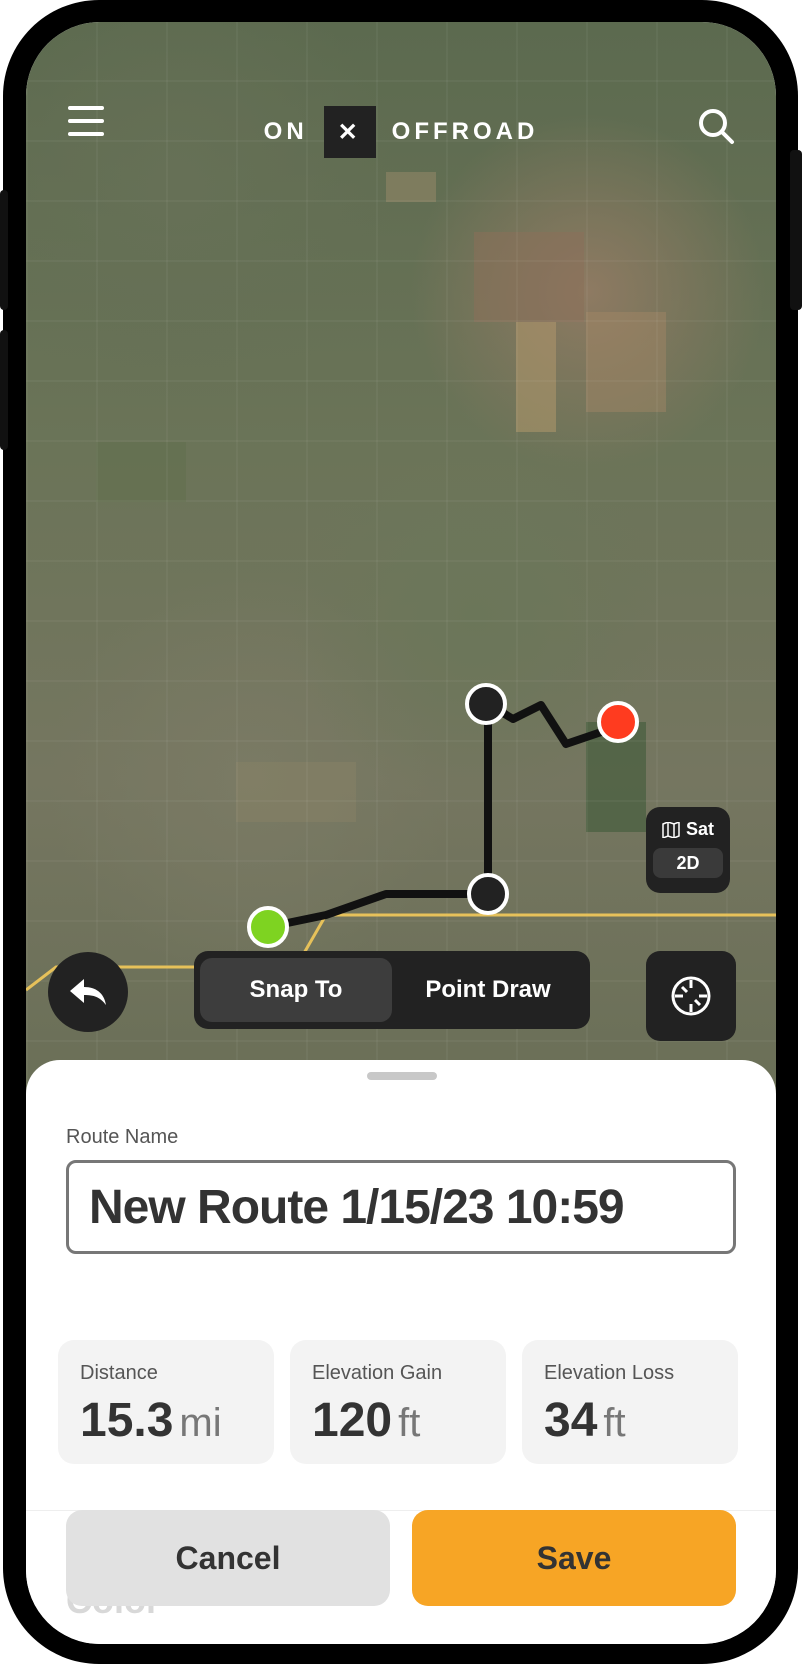  I want to click on stat-value: 15.3 mi, so click(166, 1420).